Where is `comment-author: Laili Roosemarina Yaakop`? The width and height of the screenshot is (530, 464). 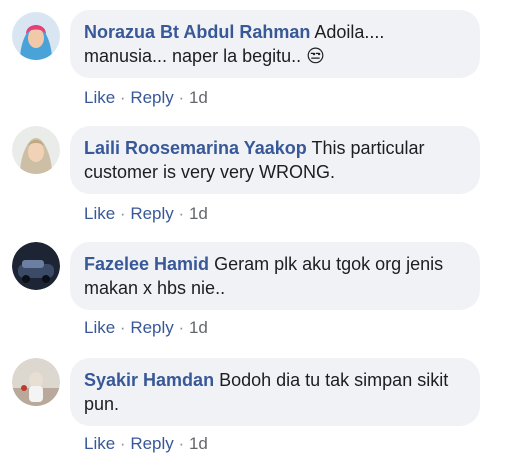 comment-author: Laili Roosemarina Yaakop is located at coordinates (195, 148).